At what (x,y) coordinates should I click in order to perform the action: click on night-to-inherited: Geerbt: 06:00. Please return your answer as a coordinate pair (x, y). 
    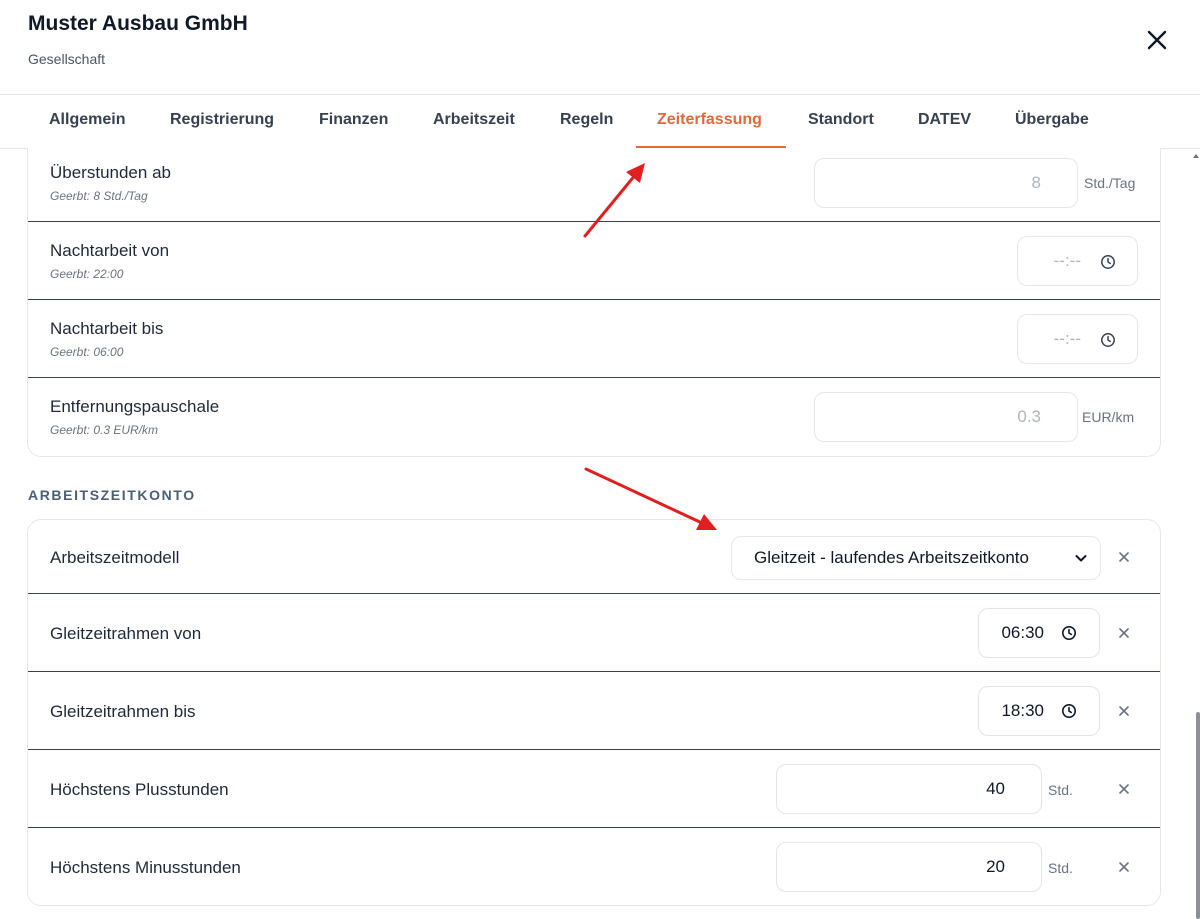
    Looking at the image, I should click on (87, 352).